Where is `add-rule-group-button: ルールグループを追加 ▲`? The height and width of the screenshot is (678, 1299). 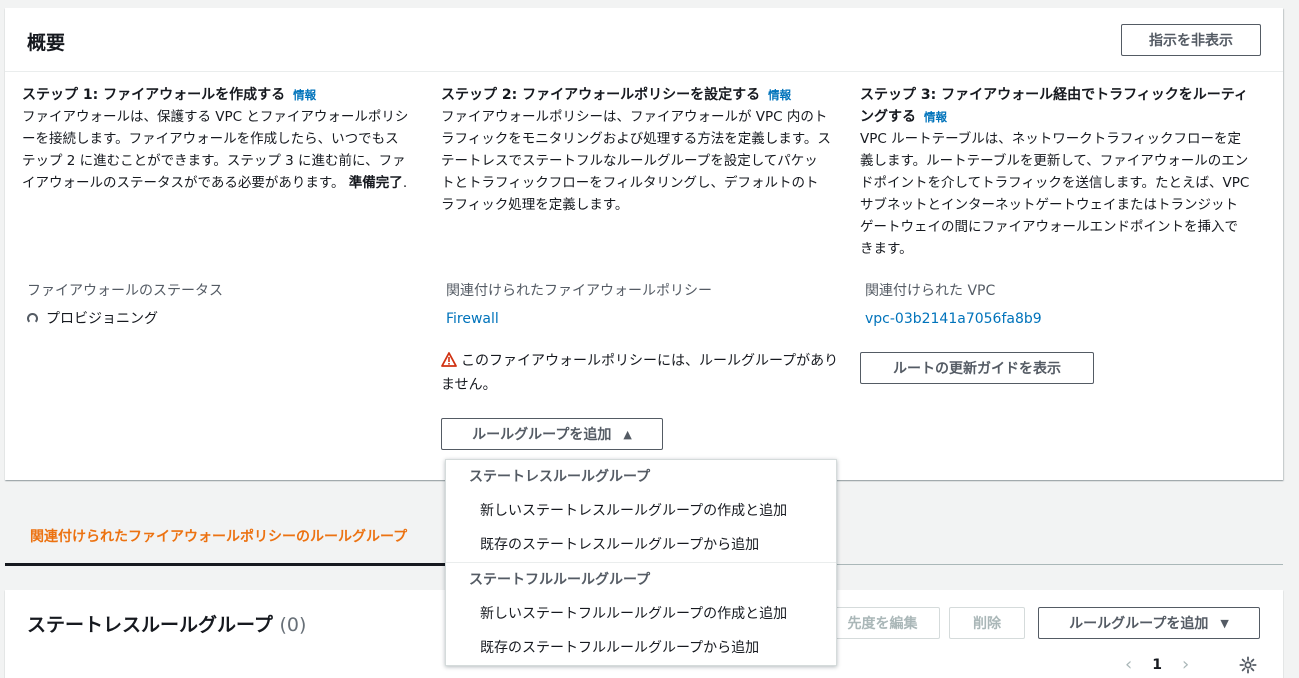
add-rule-group-button: ルールグループを追加 ▲ is located at coordinates (552, 434).